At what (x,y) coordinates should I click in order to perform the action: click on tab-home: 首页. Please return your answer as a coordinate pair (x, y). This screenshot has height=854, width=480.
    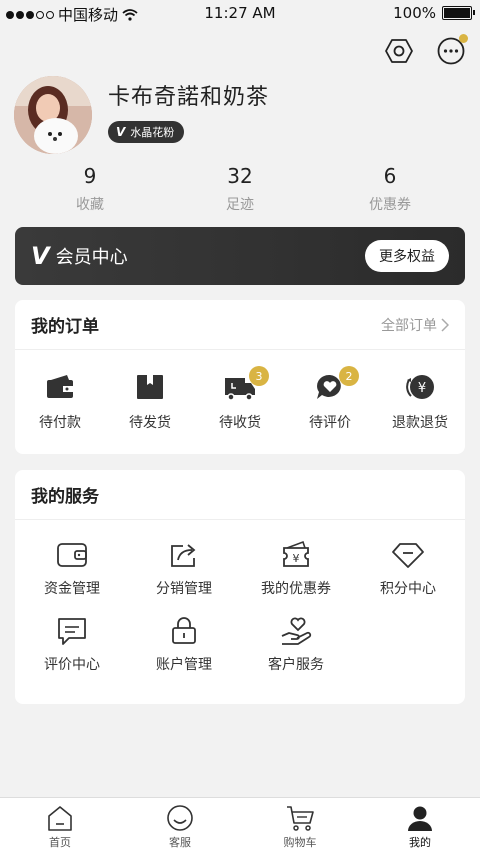
    Looking at the image, I should click on (60, 826).